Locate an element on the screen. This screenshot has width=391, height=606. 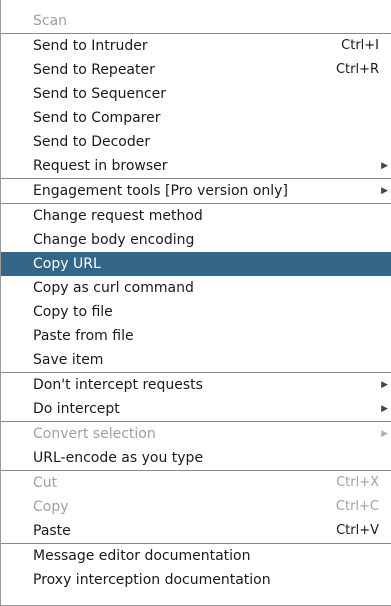
menu-item-label: Change body encoding is located at coordinates (114, 240).